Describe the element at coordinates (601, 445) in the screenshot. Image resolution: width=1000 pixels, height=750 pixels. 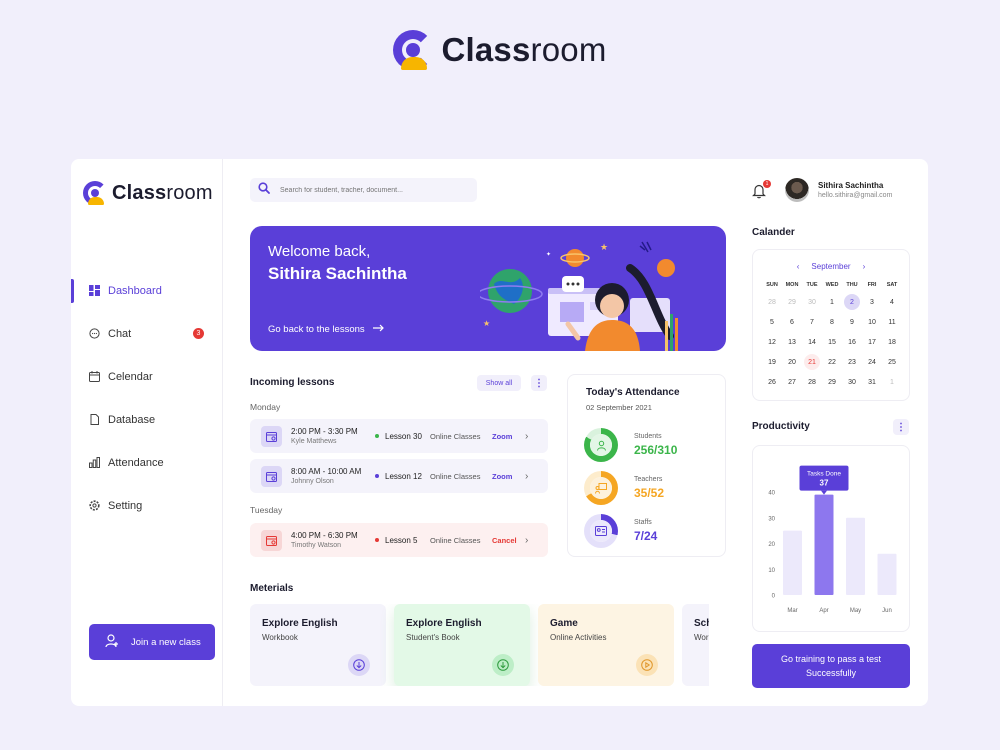
I see `students-progress-ring` at that location.